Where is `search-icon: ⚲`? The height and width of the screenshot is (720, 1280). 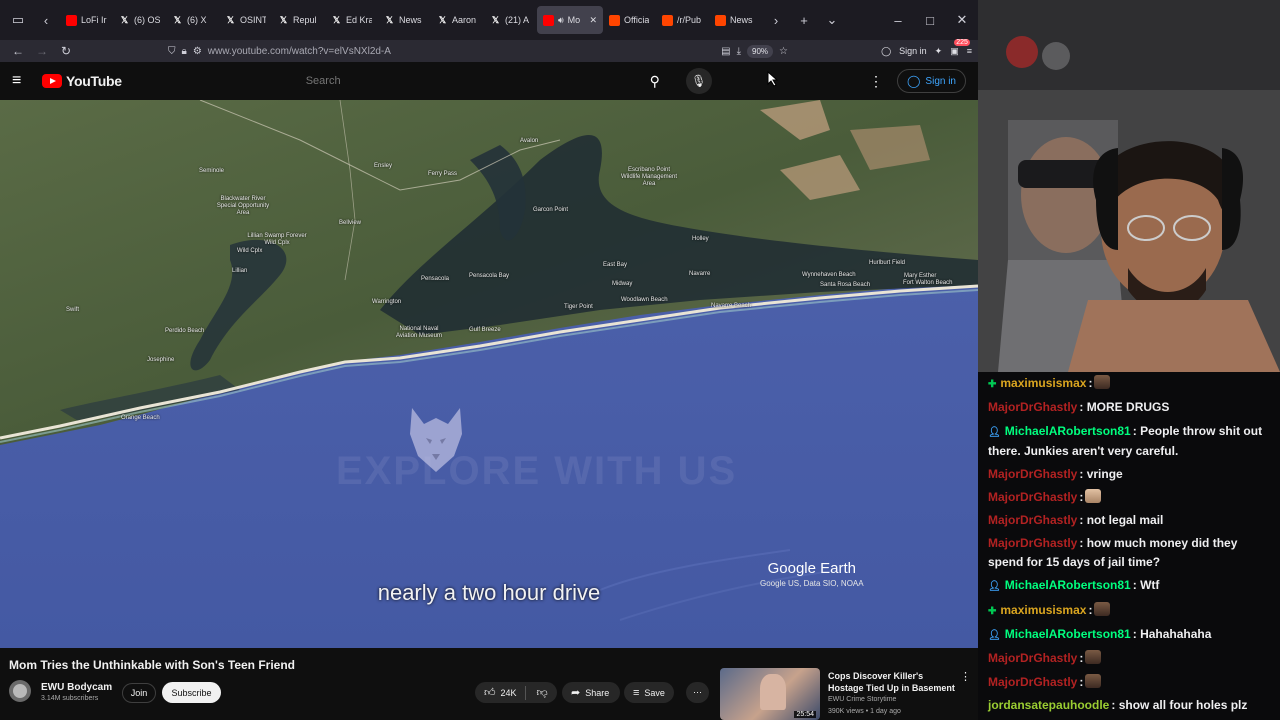
search-icon: ⚲ is located at coordinates (655, 81).